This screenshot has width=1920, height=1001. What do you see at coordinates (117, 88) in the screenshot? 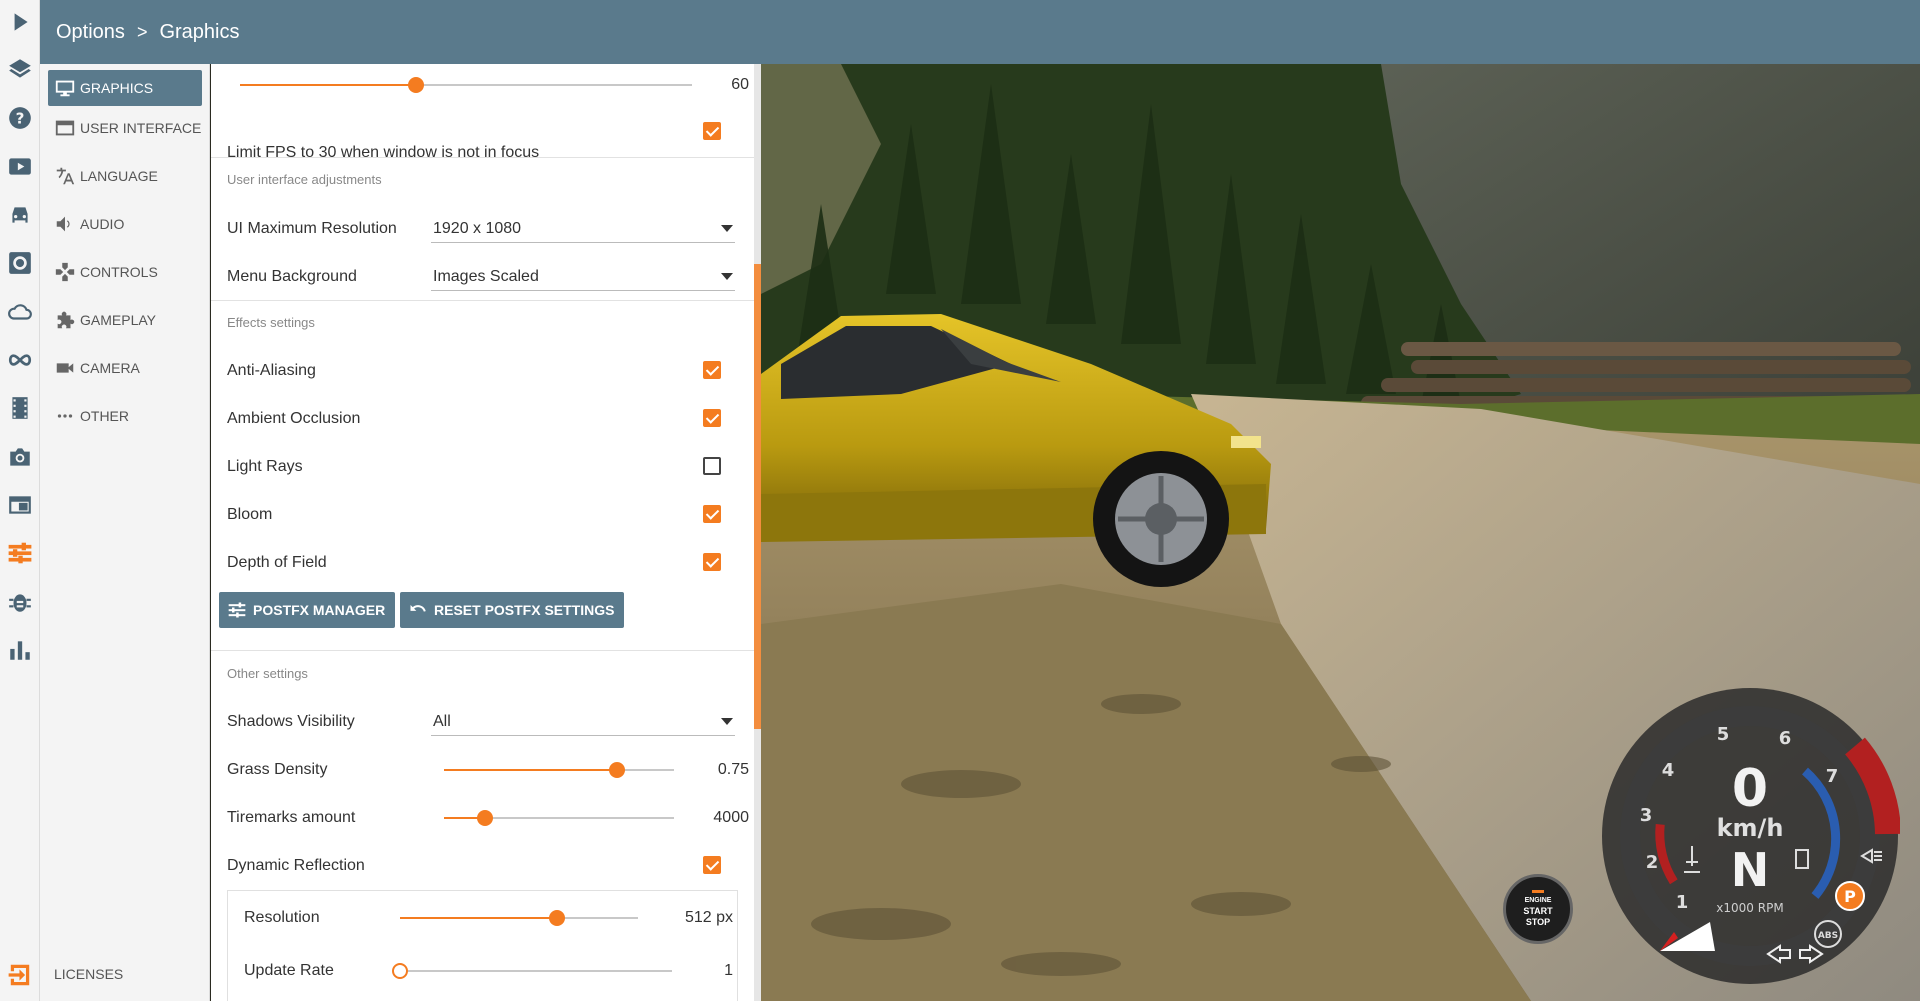
I see `nav-label: GRAPHICS` at bounding box center [117, 88].